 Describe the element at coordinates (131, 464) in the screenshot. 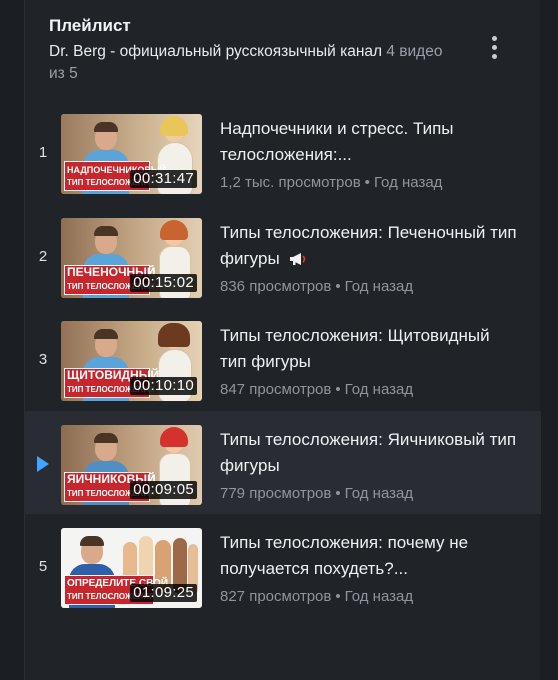

I see `video-thumbnail: ЯИЧНИКОВЫЙ ТИП ТЕЛОСЛОЖЕНИЯ 00:09:05` at that location.